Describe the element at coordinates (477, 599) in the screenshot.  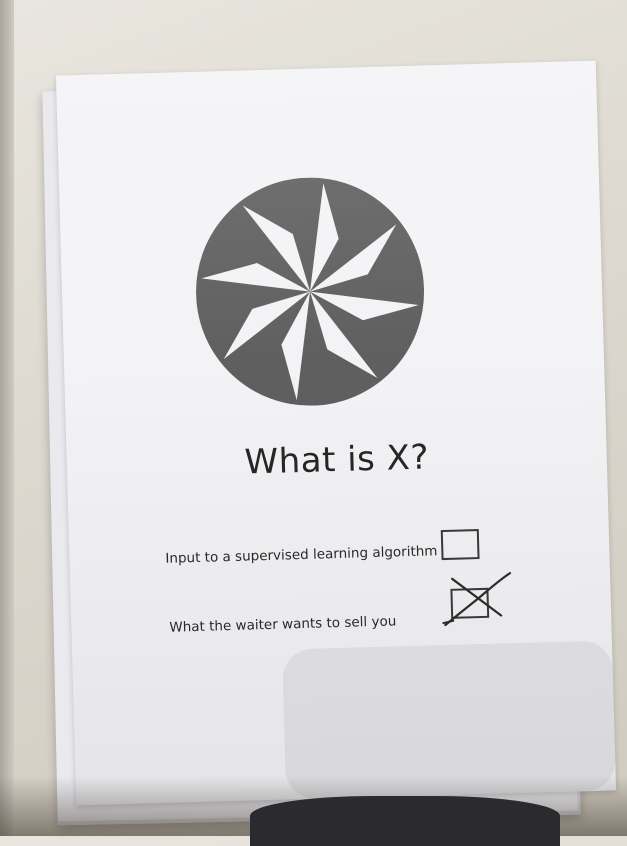
I see `handwritten-cross-mark-icon` at that location.